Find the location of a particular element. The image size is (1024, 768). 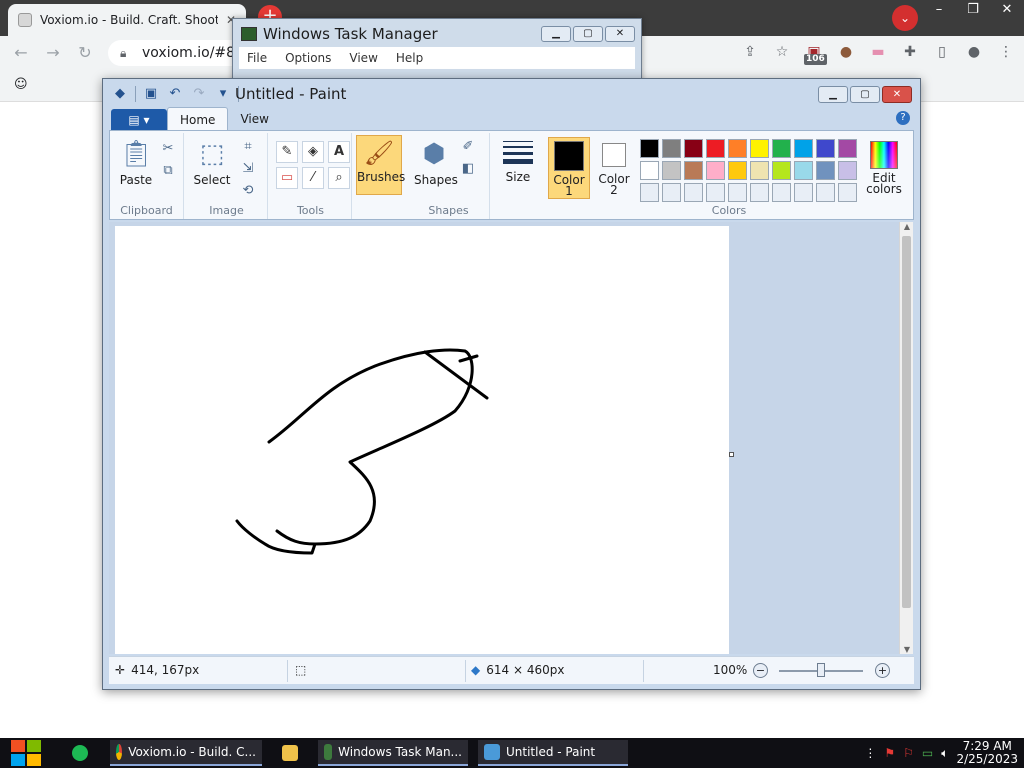

resize-icon: ⇲ is located at coordinates (248, 169).